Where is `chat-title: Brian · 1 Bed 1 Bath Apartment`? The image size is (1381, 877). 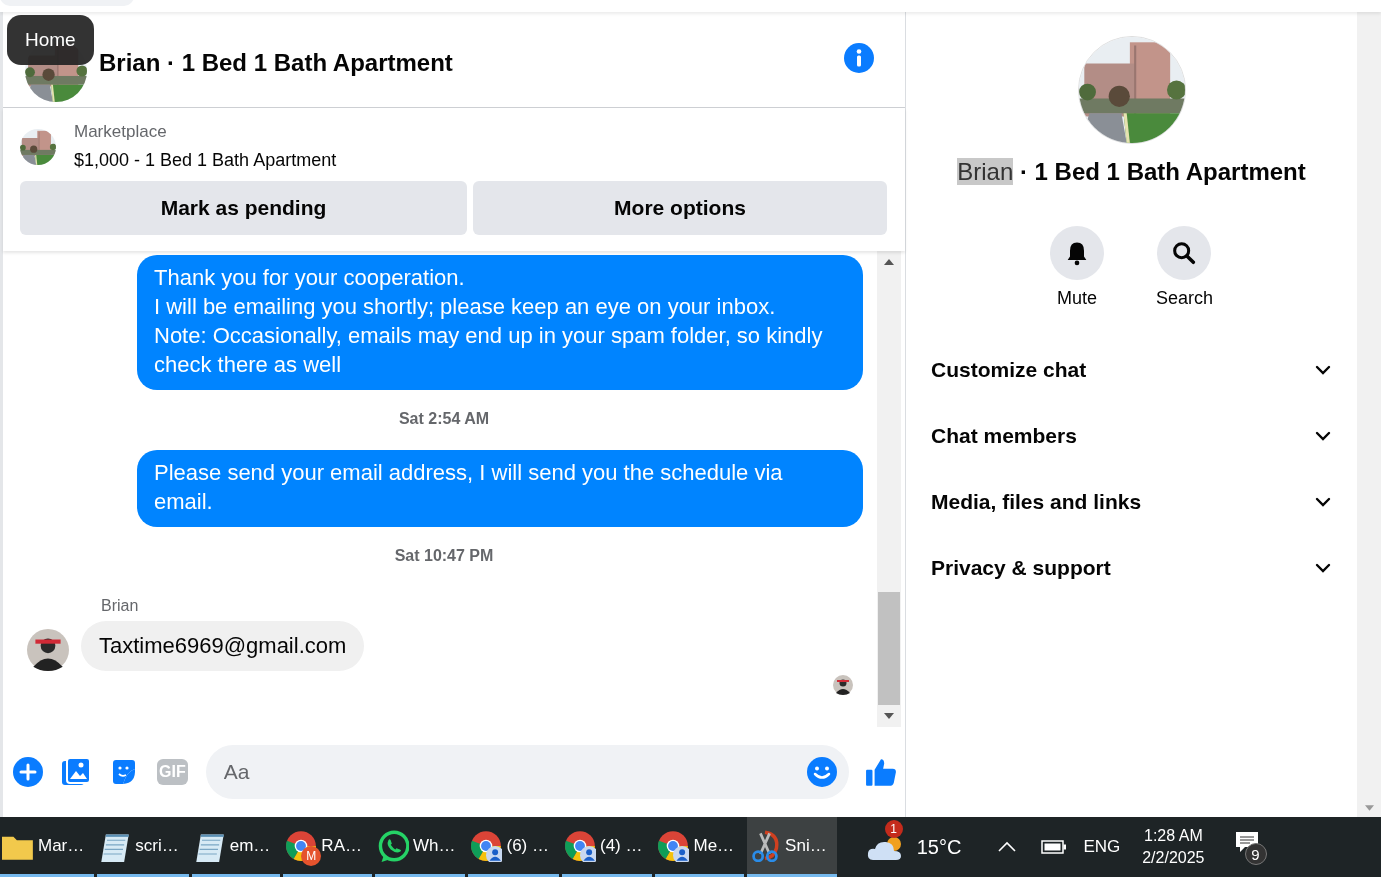
chat-title: Brian · 1 Bed 1 Bath Apartment is located at coordinates (276, 62).